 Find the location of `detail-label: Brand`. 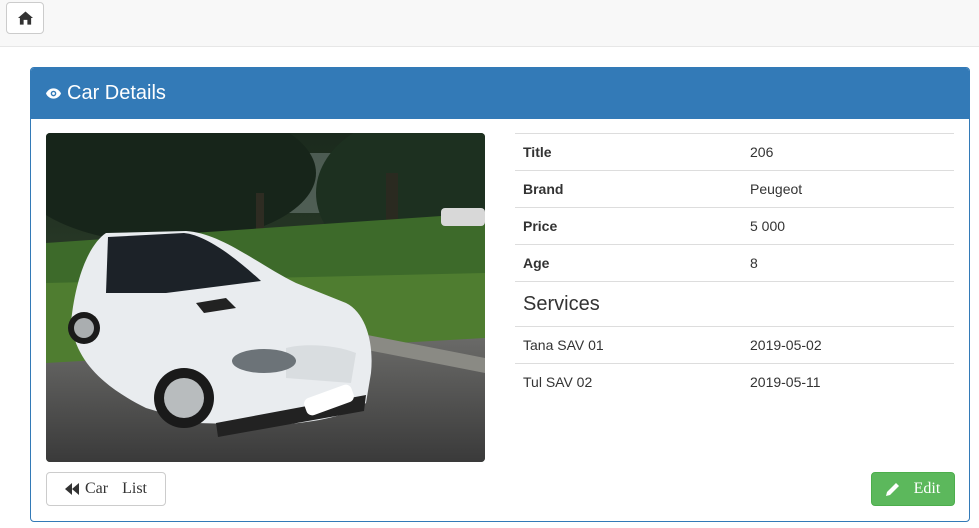

detail-label: Brand is located at coordinates (628, 189).